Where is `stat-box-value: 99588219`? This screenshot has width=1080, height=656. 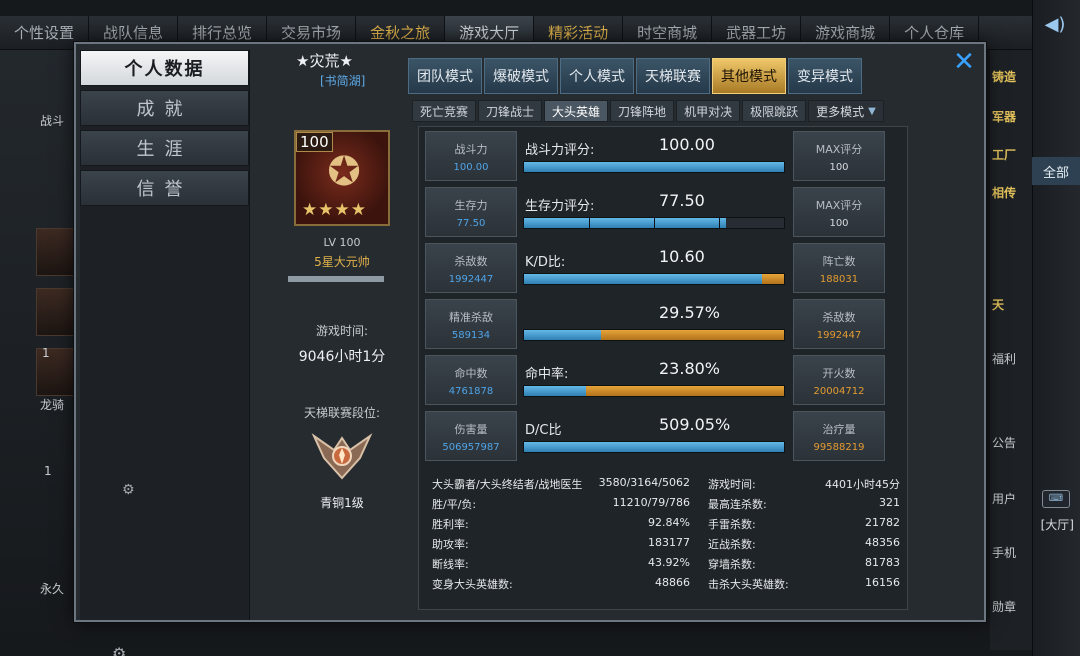 stat-box-value: 99588219 is located at coordinates (839, 447).